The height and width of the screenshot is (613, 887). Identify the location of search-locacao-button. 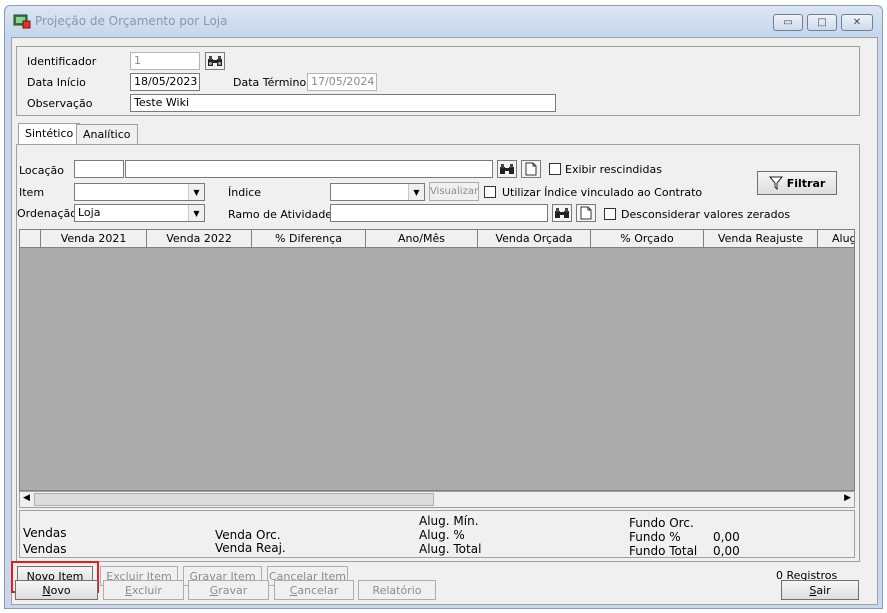
(507, 169).